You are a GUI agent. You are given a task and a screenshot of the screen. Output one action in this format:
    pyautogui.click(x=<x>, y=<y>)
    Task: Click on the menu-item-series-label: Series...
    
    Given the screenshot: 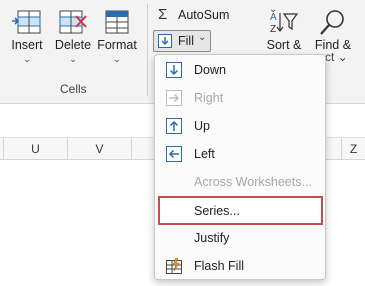 What is the action you would take?
    pyautogui.click(x=217, y=211)
    